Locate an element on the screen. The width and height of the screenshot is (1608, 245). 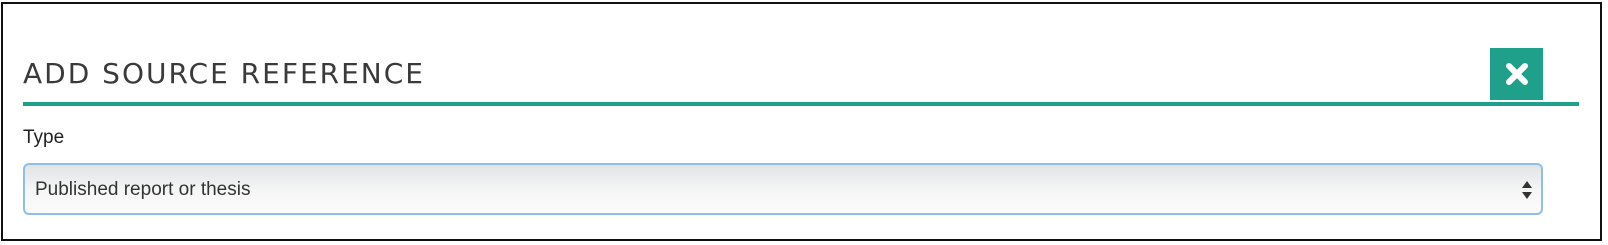
close-x-icon is located at coordinates (1517, 74).